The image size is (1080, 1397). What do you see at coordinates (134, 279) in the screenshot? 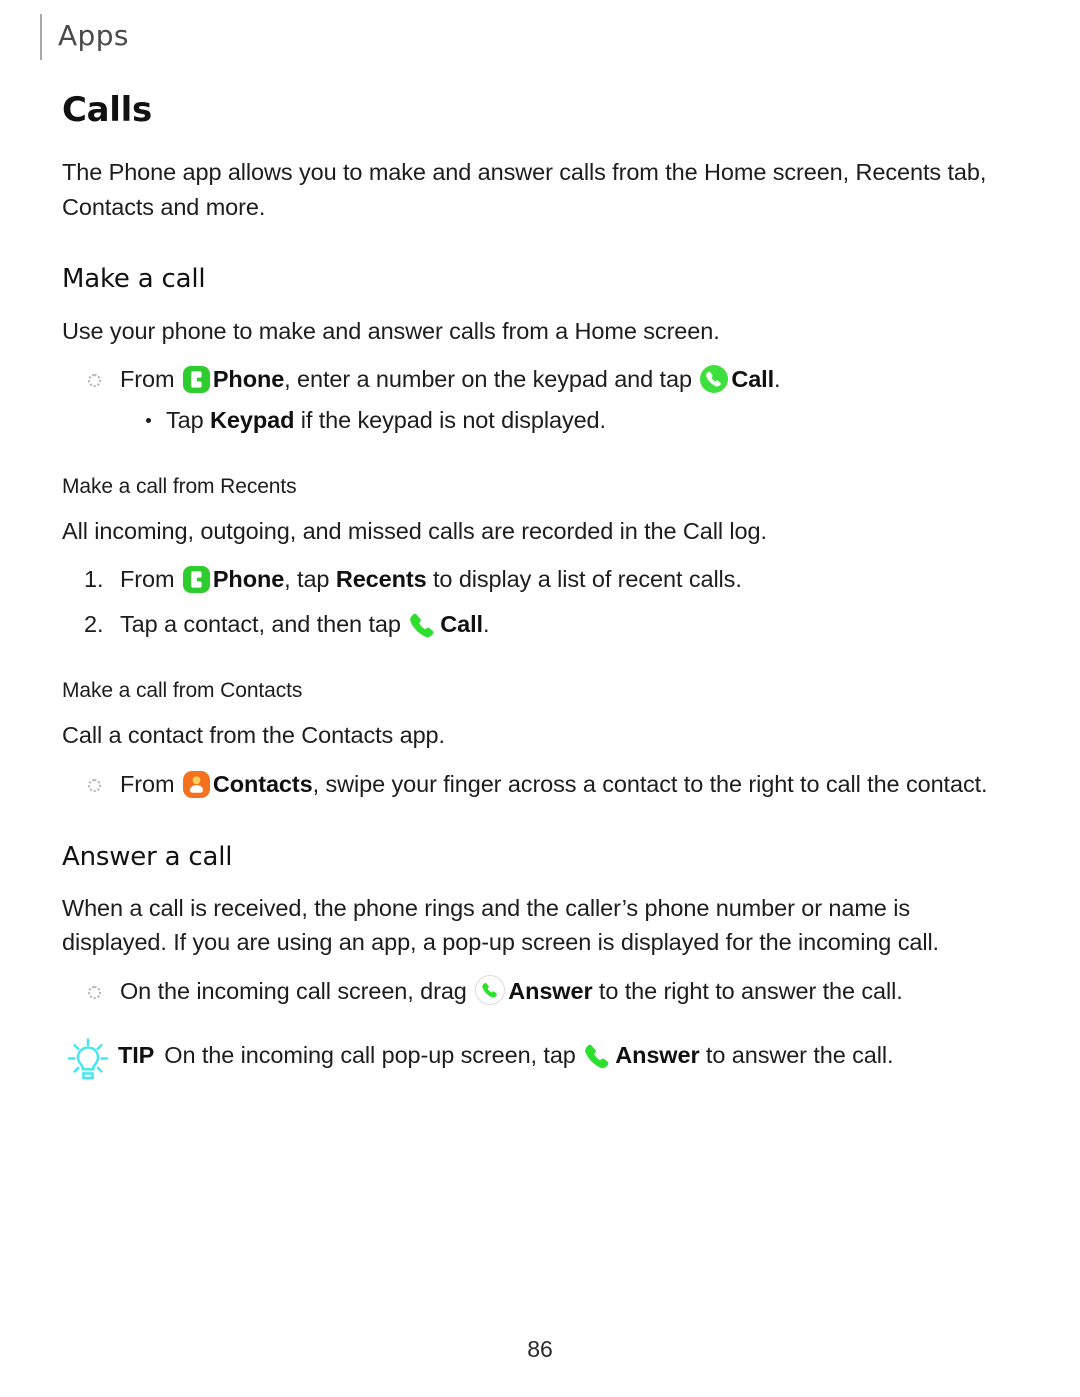
I see `section-heading-make-a-call: Make a call` at bounding box center [134, 279].